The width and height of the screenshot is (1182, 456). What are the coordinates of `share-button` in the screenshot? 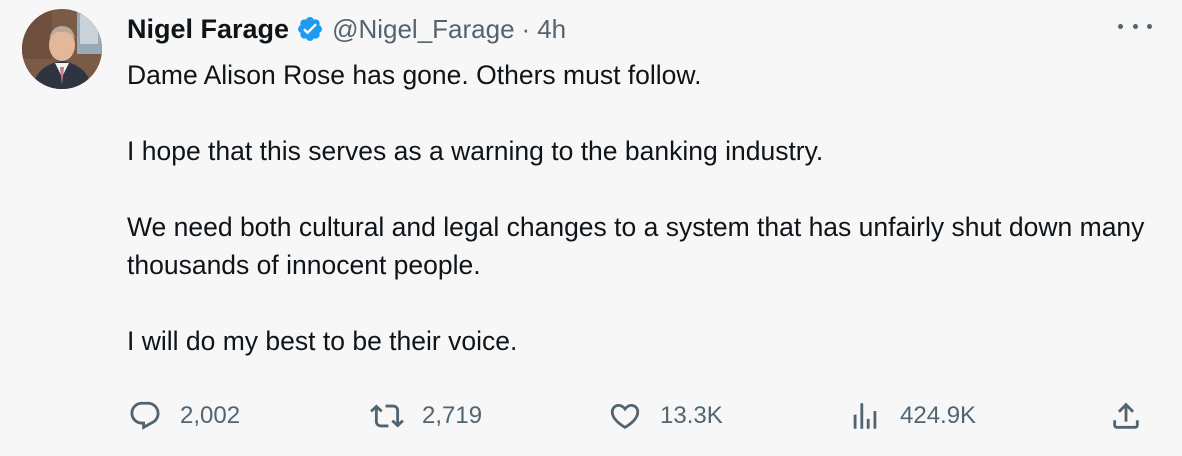 It's located at (1126, 416).